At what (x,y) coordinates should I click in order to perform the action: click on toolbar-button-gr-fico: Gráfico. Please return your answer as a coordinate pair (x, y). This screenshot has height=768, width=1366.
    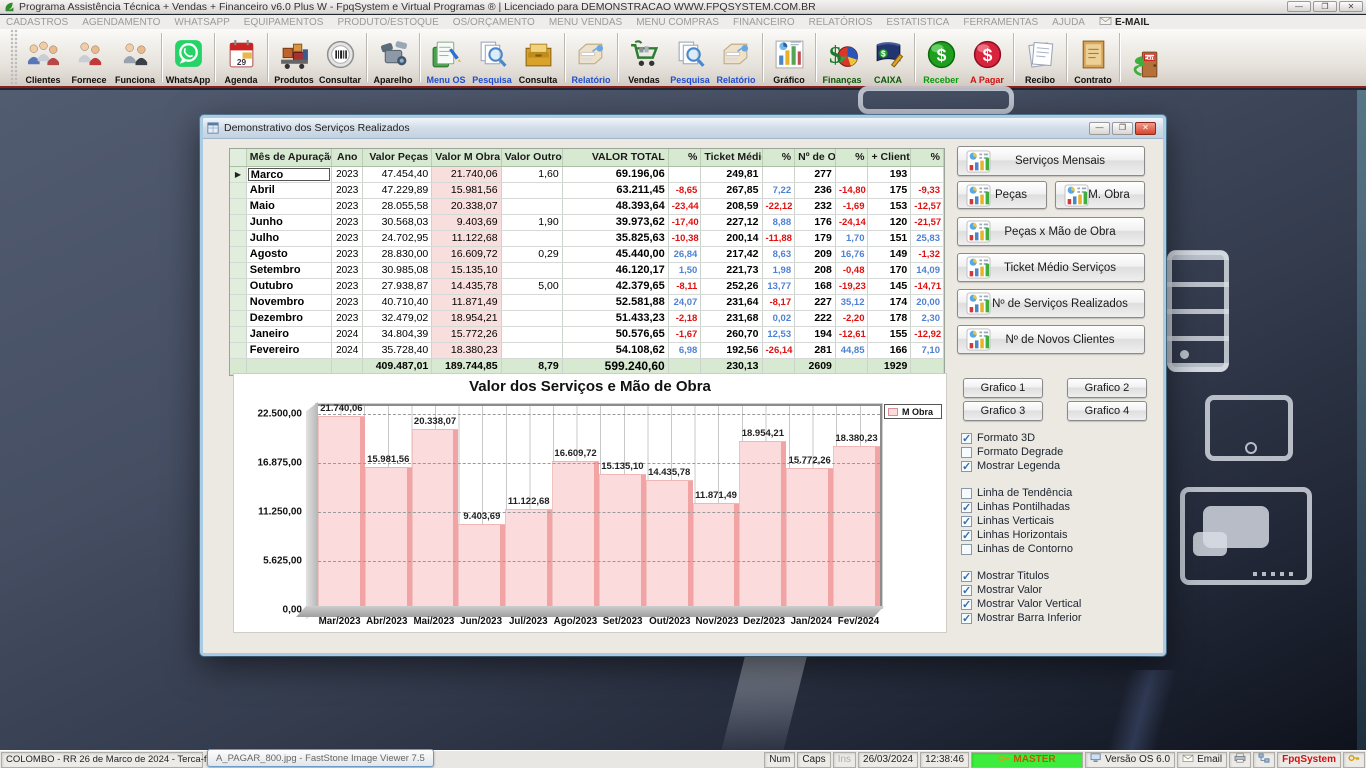
    Looking at the image, I should click on (789, 57).